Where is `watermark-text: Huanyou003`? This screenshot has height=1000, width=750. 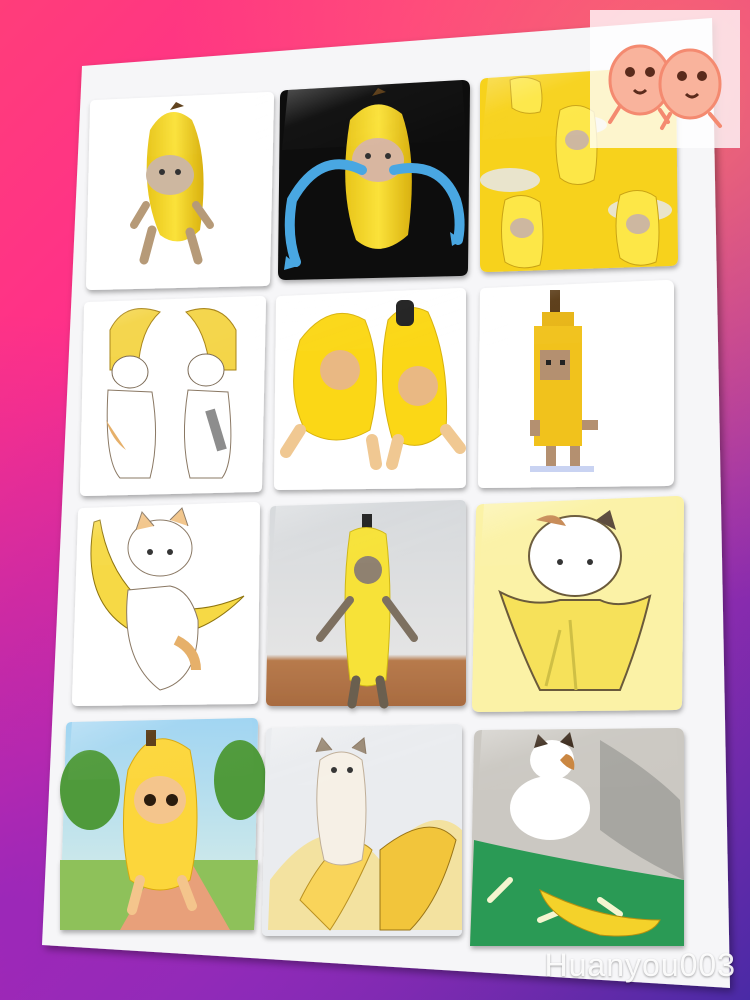
watermark-text: Huanyou003 is located at coordinates (640, 965).